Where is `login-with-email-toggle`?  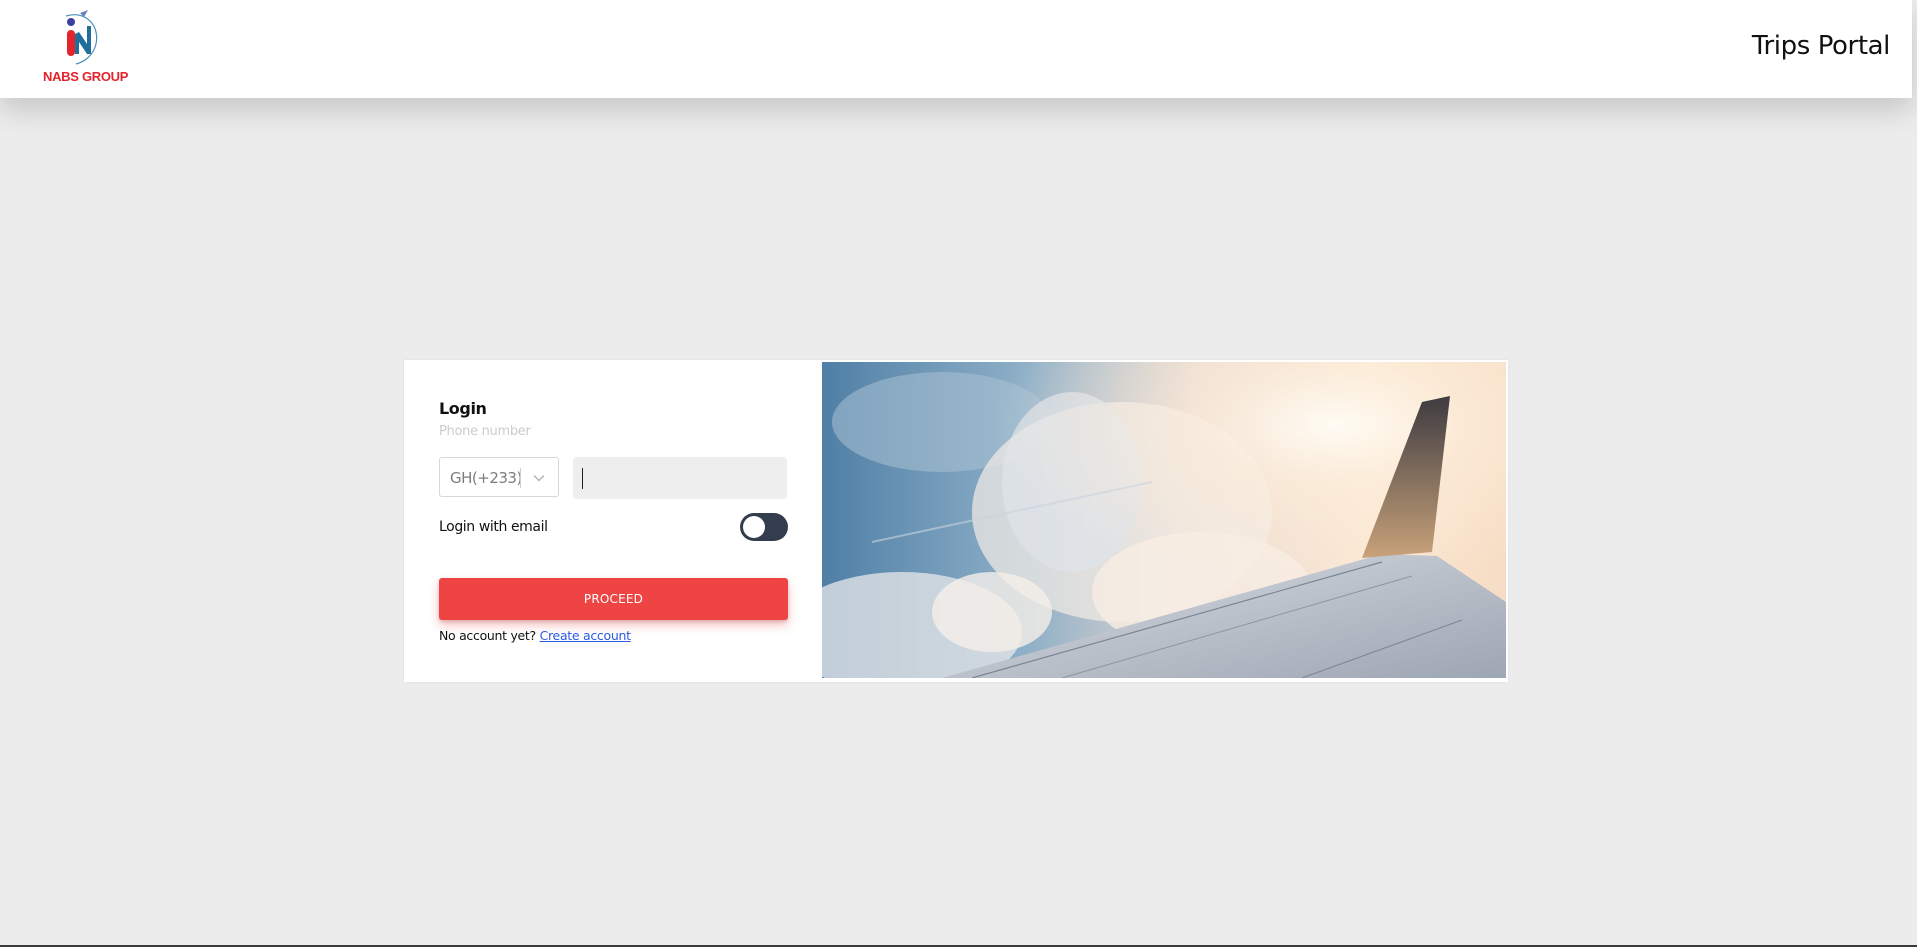 login-with-email-toggle is located at coordinates (764, 527).